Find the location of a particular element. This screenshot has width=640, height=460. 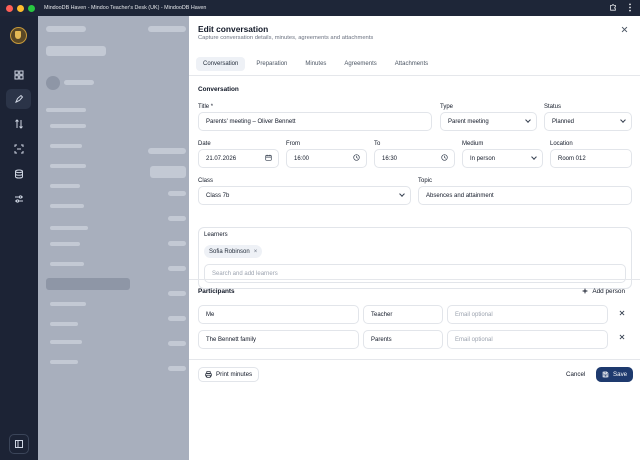

class-label: Class is located at coordinates (206, 181).